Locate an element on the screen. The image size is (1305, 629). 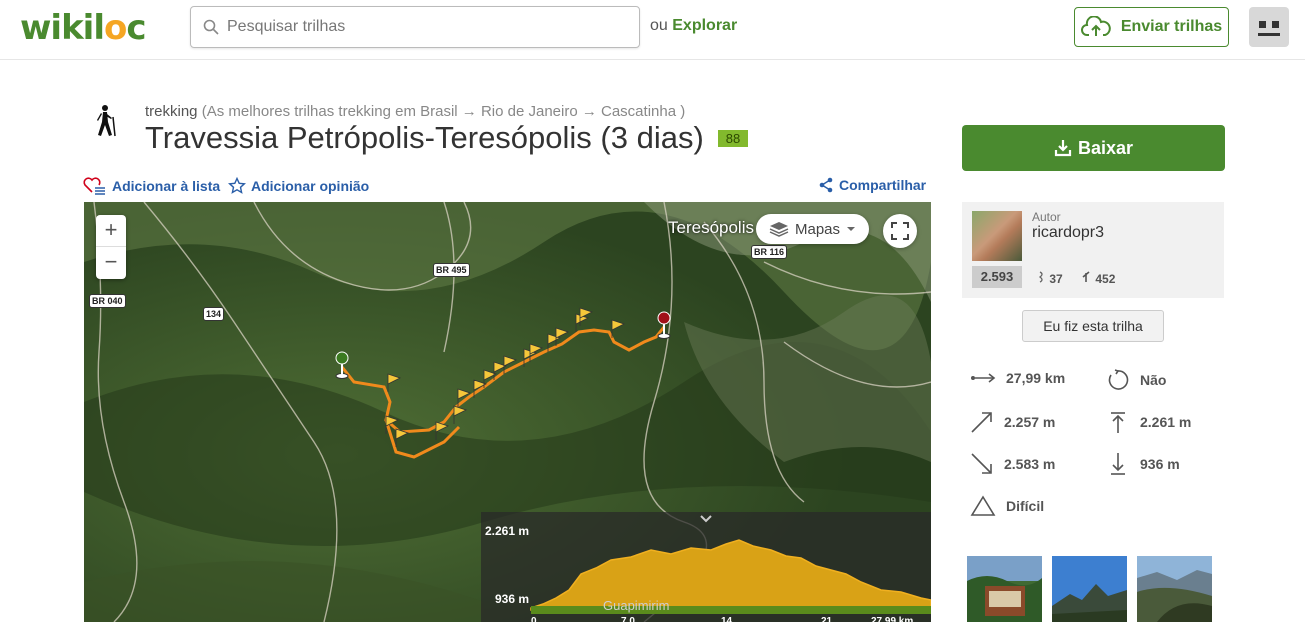
stat-loop: Não is located at coordinates (1136, 380).